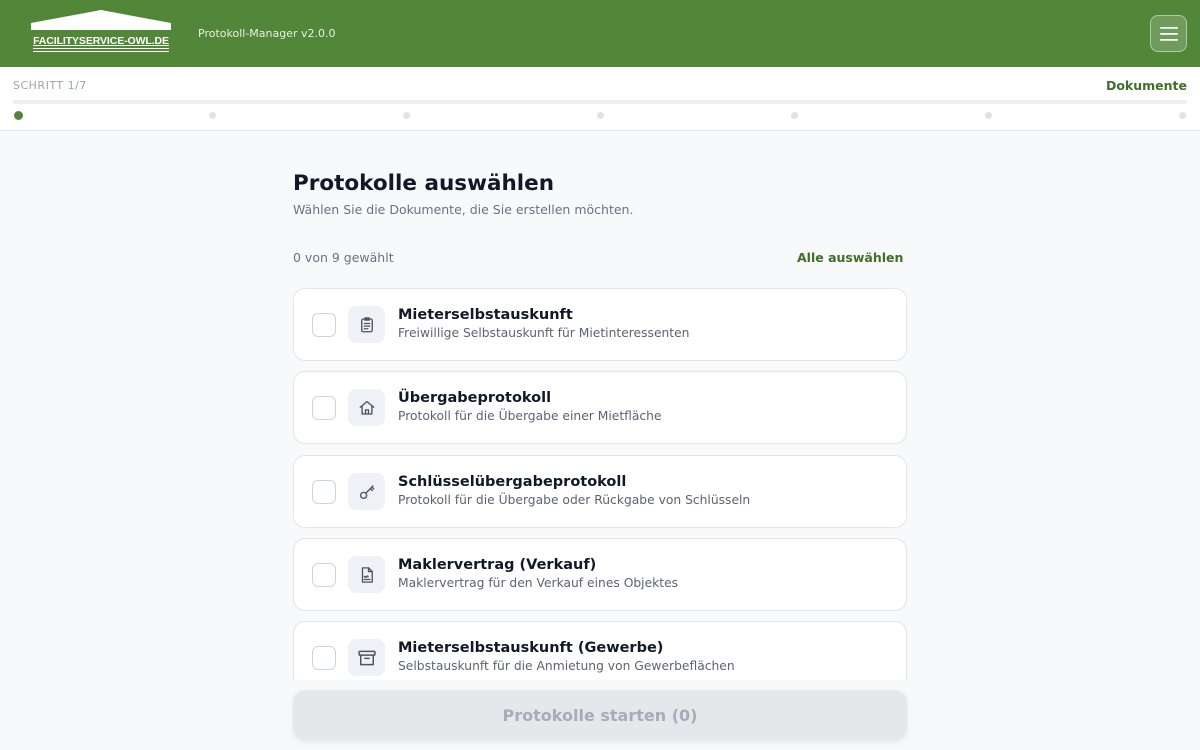 This screenshot has width=1200, height=750. What do you see at coordinates (850, 257) in the screenshot?
I see `select-all-button: Alle auswählen` at bounding box center [850, 257].